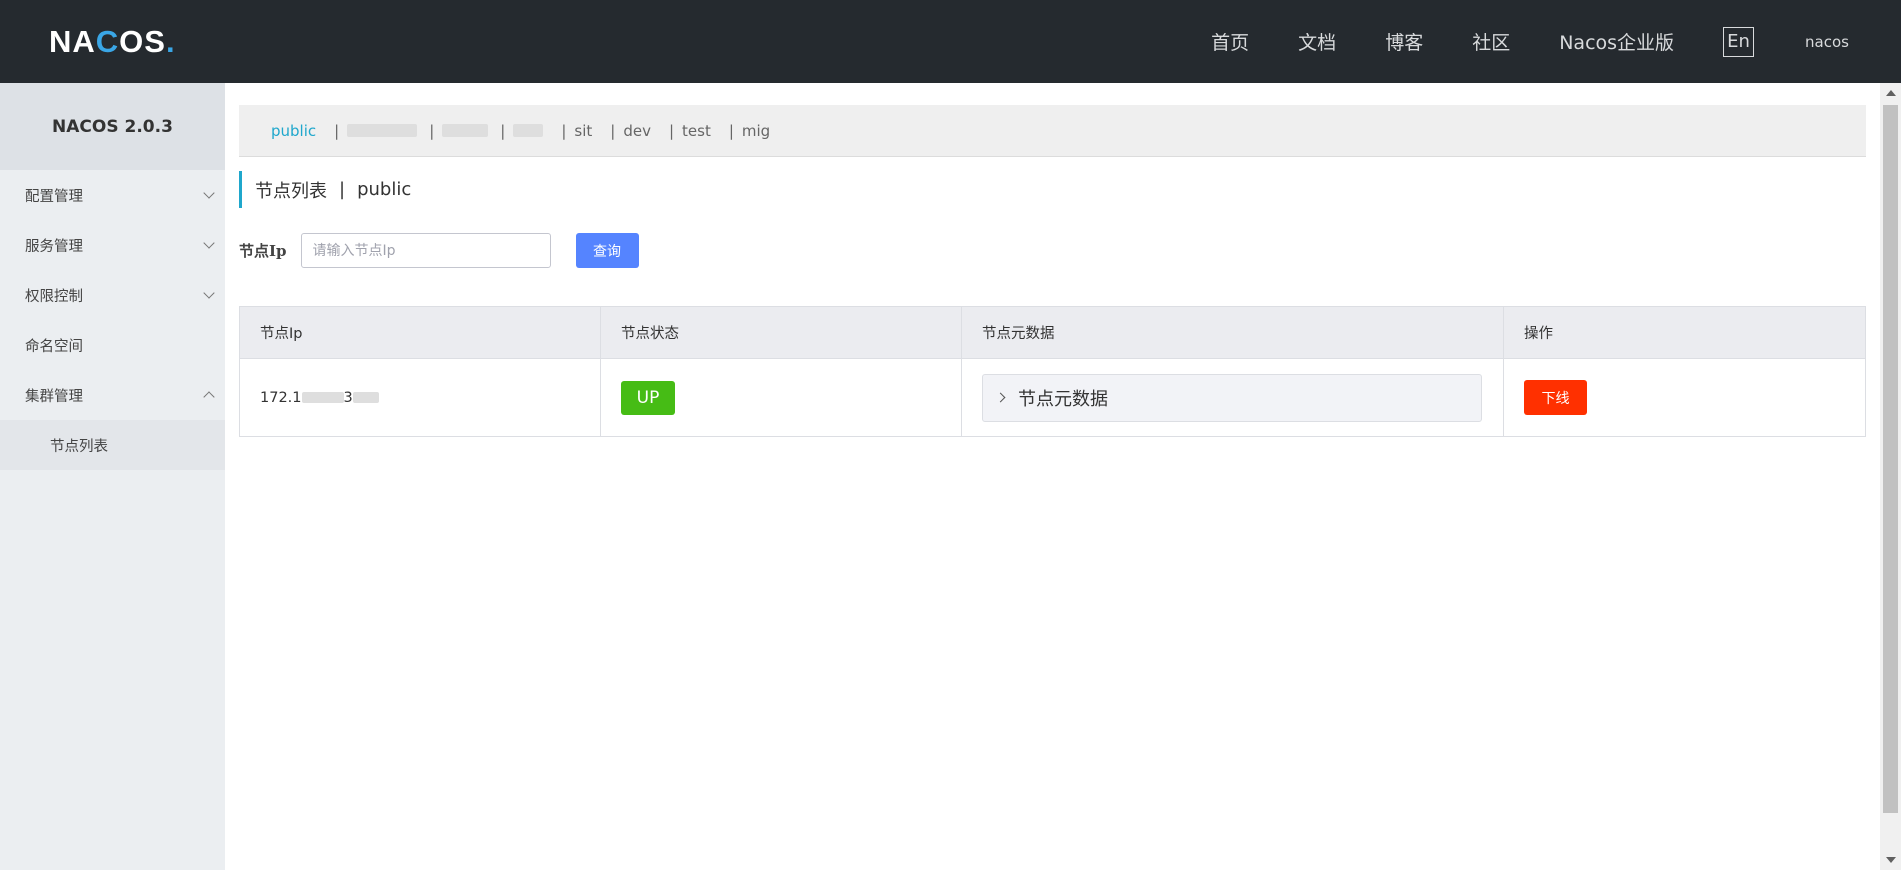 The width and height of the screenshot is (1901, 870). Describe the element at coordinates (112, 345) in the screenshot. I see `sidebar-item-namespace: 命名空间` at that location.